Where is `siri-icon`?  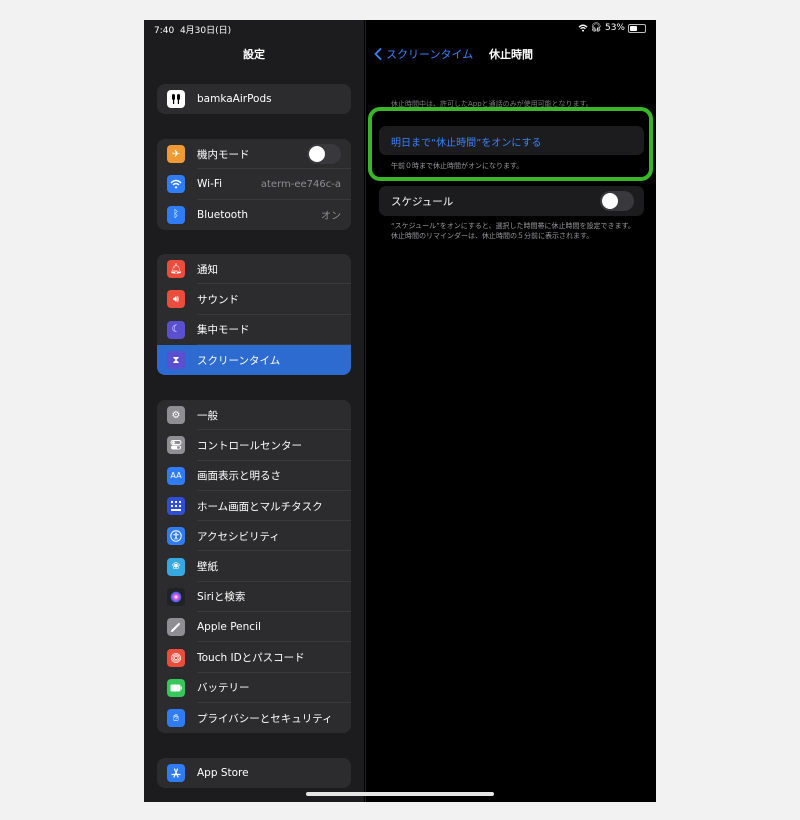 siri-icon is located at coordinates (176, 596).